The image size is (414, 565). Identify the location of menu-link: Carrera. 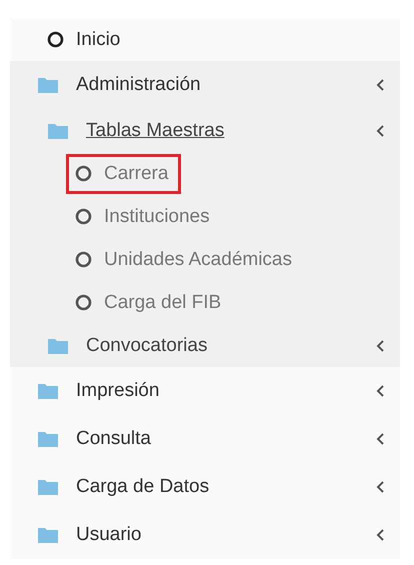
(124, 174).